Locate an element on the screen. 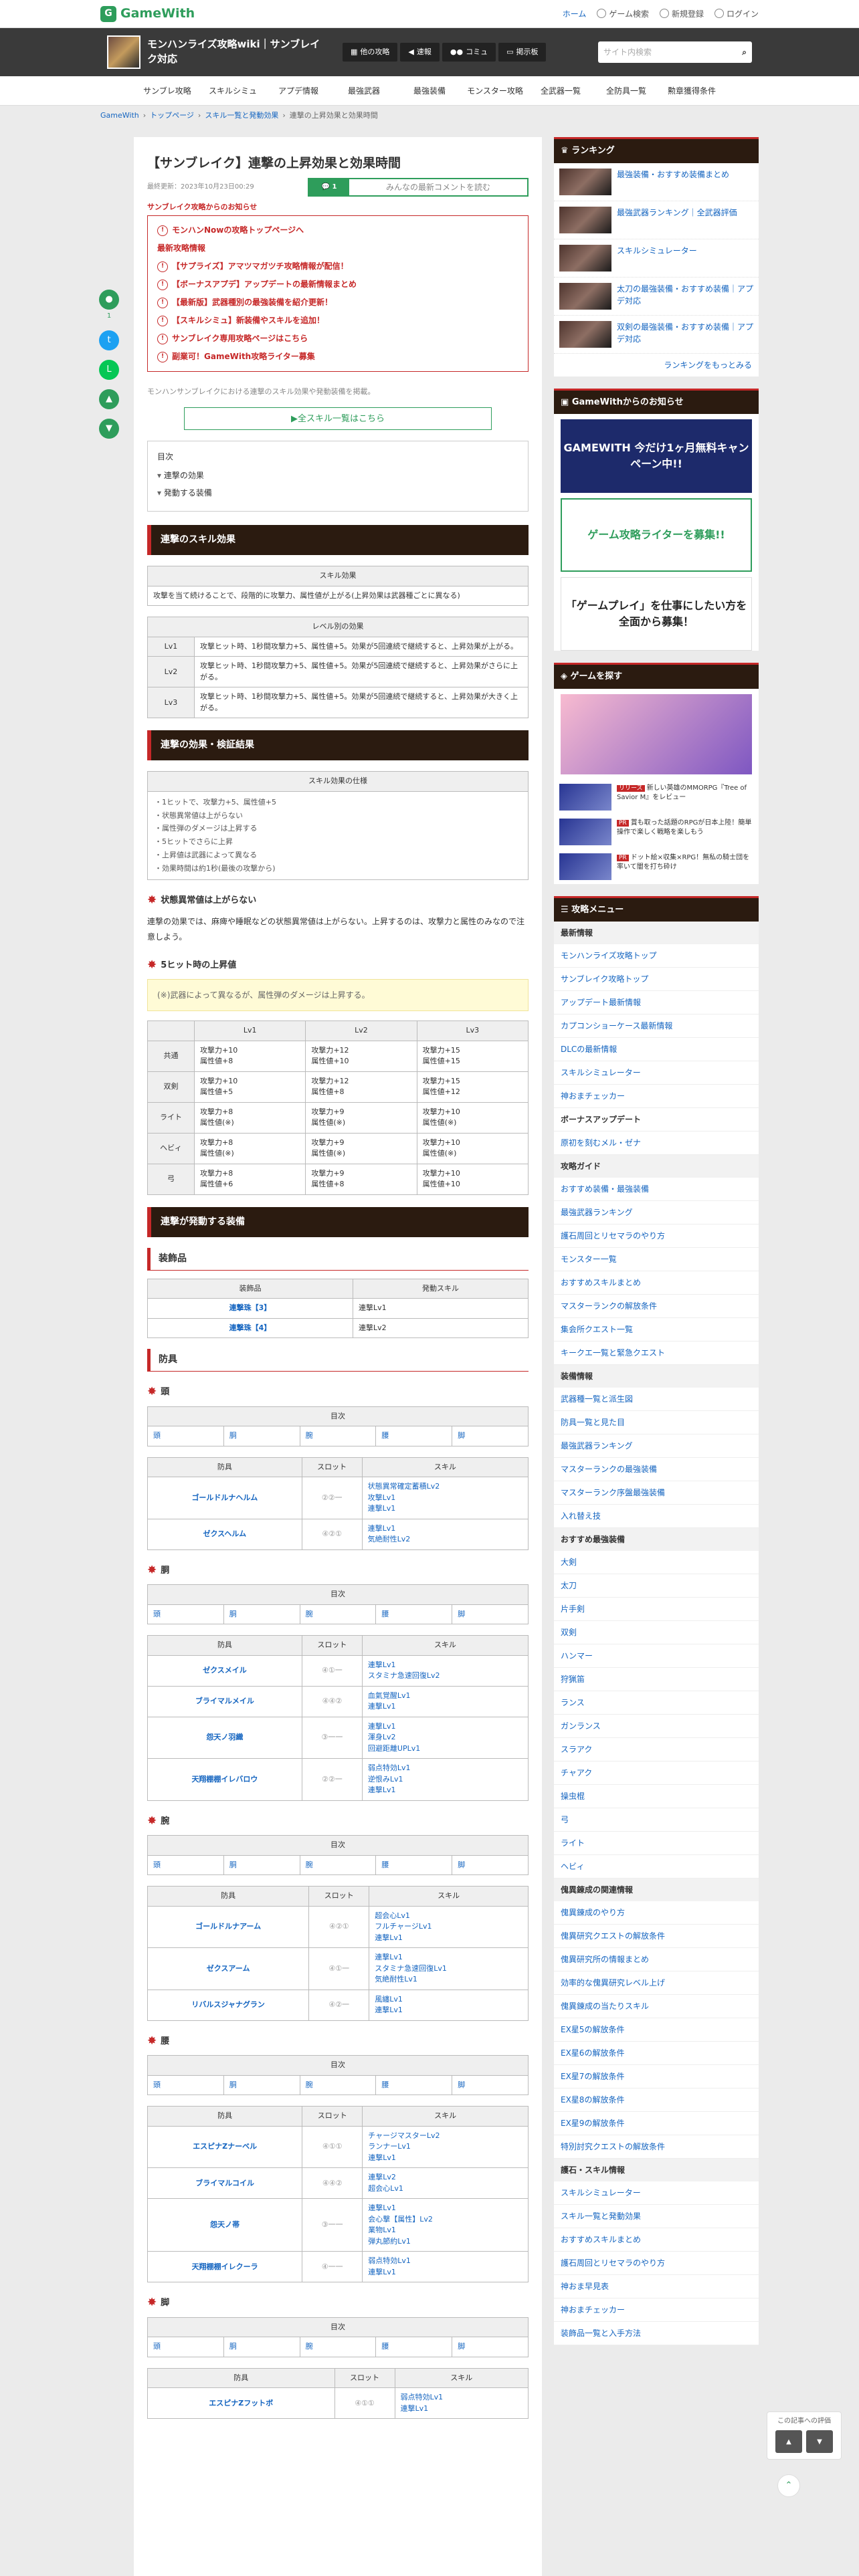 The height and width of the screenshot is (2576, 859). skill-link: 超会心Lv1 is located at coordinates (445, 2189).